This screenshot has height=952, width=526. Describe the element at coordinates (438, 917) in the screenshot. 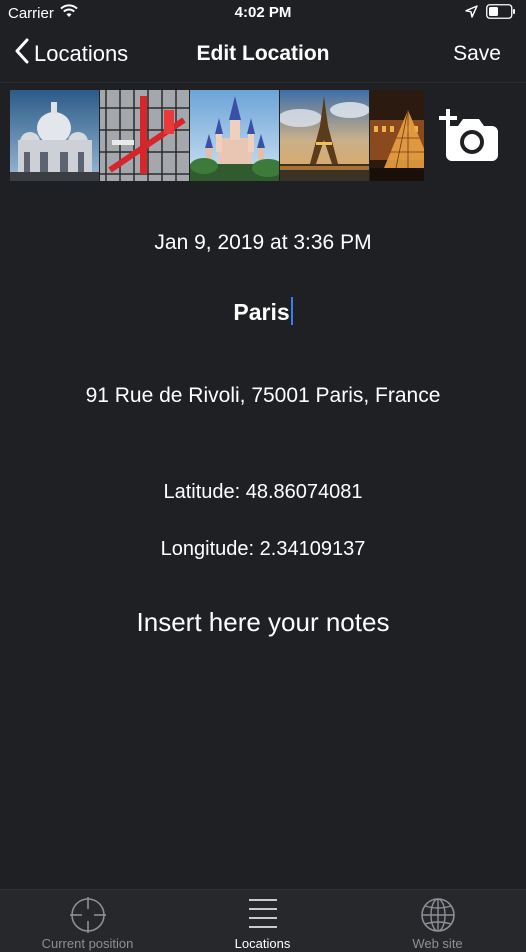

I see `globe-icon` at that location.